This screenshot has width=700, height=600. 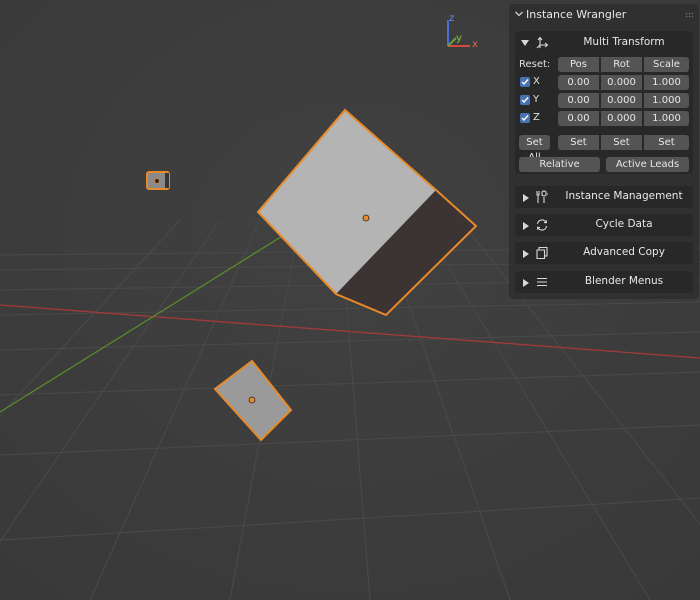 What do you see at coordinates (525, 118) in the screenshot?
I see `z-axis-checkbox` at bounding box center [525, 118].